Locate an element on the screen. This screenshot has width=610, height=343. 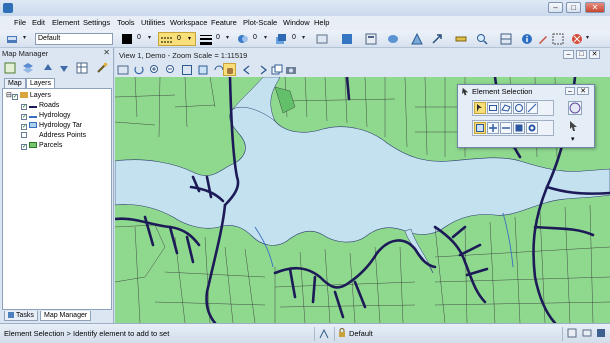
tree-item-parcels: ✓ Parcels is located at coordinates (41, 145).